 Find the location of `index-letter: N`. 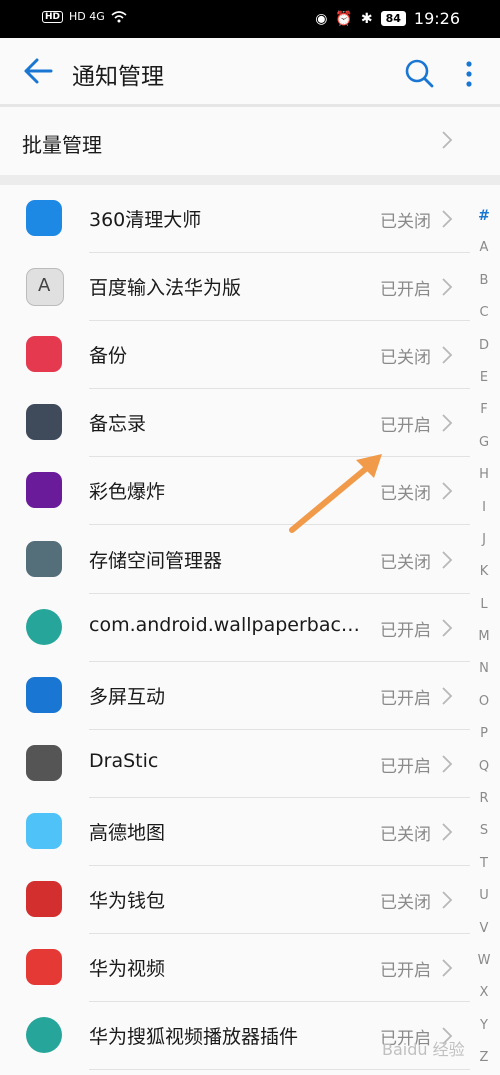

index-letter: N is located at coordinates (484, 669).